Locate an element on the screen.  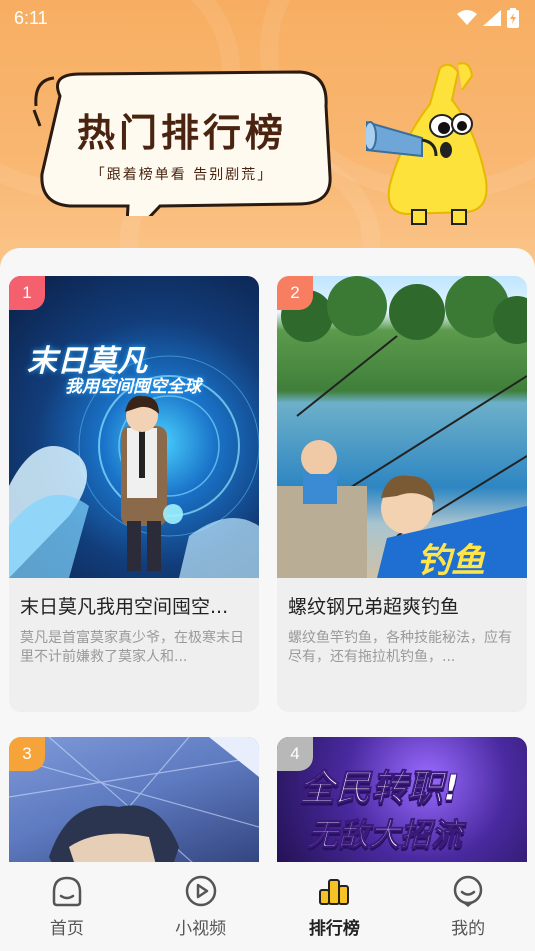
nav-label: 我的 is located at coordinates (468, 929).